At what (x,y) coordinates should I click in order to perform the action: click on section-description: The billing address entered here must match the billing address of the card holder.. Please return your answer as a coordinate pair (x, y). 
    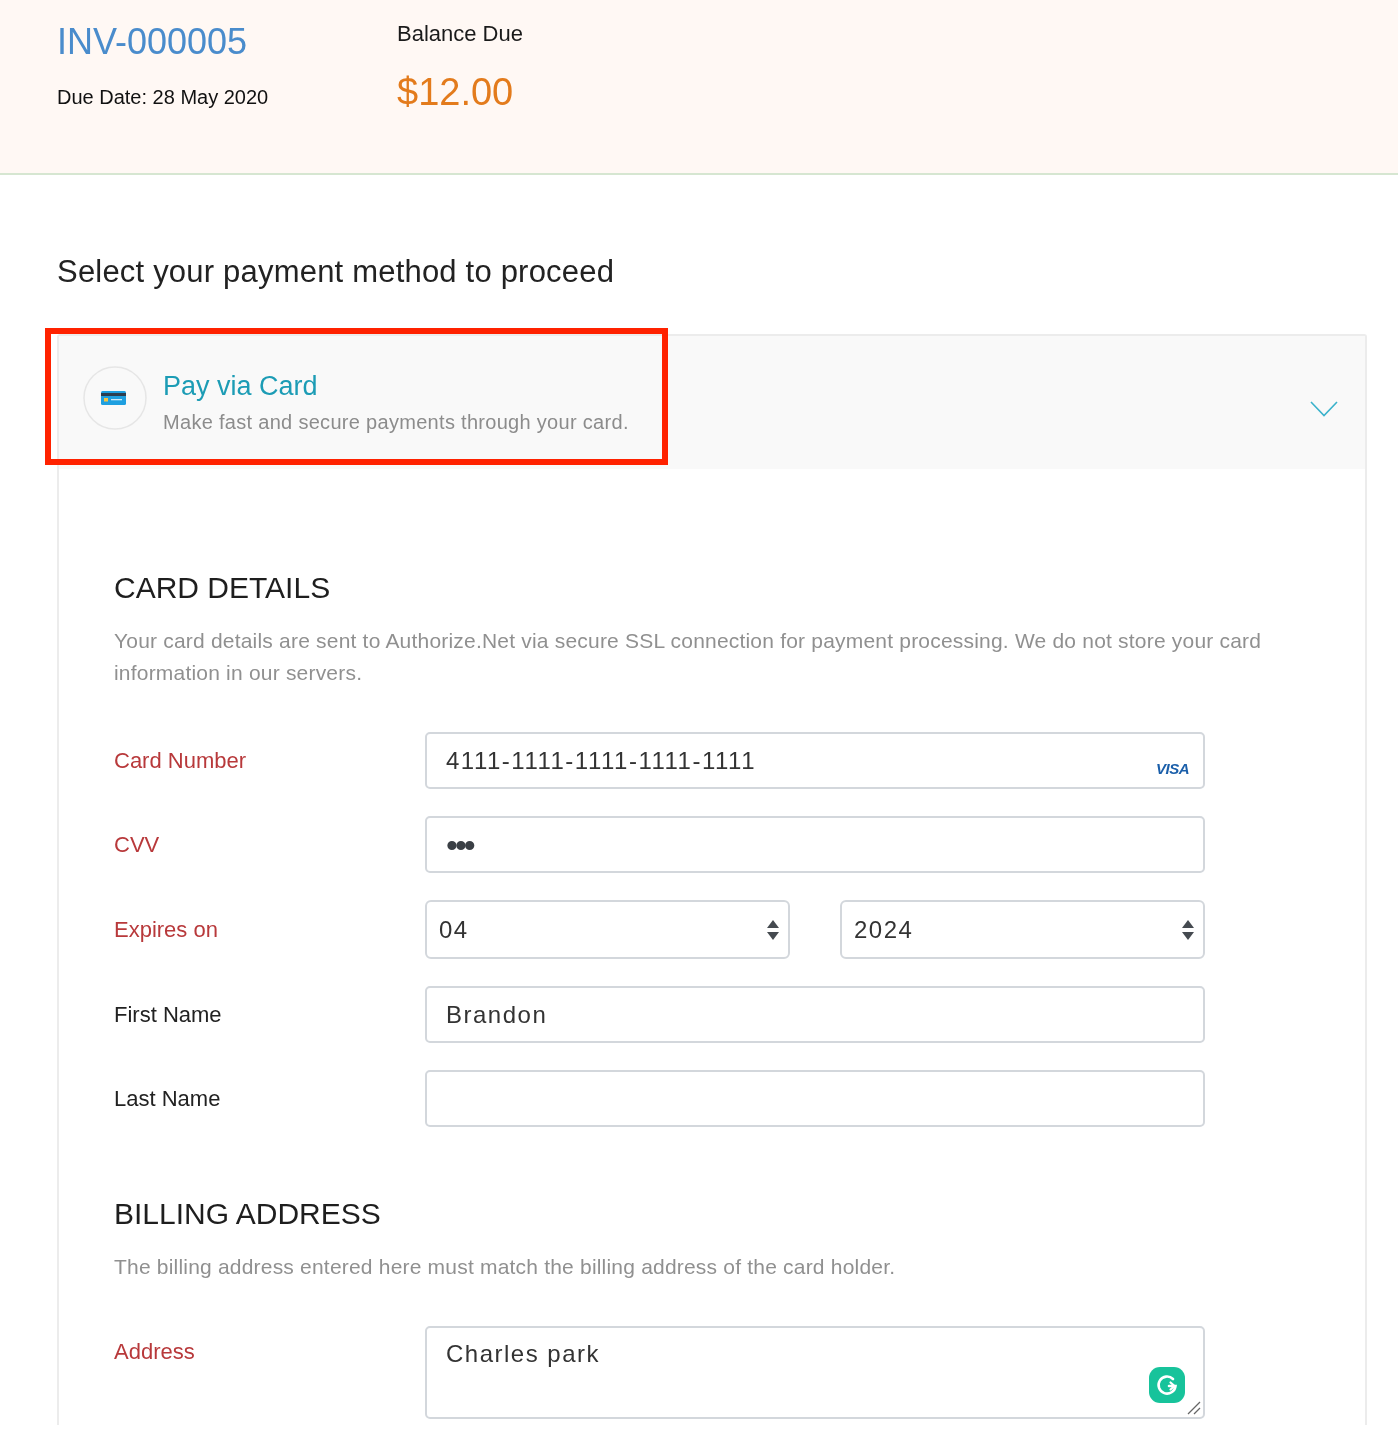
    Looking at the image, I should click on (505, 1267).